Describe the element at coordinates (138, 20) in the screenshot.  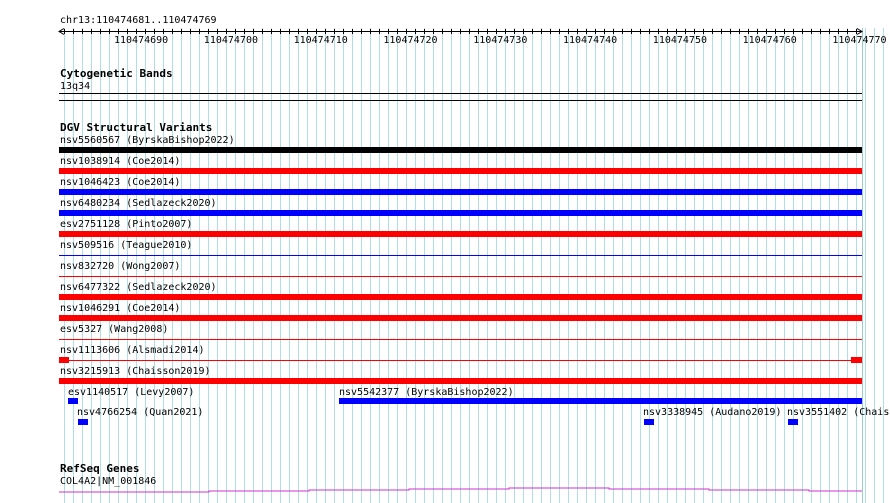
I see `location-label: chr13:110474681..110474769` at that location.